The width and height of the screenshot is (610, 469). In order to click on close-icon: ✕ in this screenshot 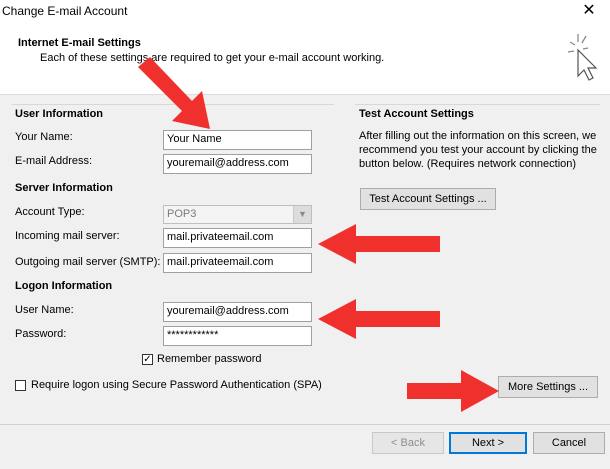, I will do `click(589, 11)`.